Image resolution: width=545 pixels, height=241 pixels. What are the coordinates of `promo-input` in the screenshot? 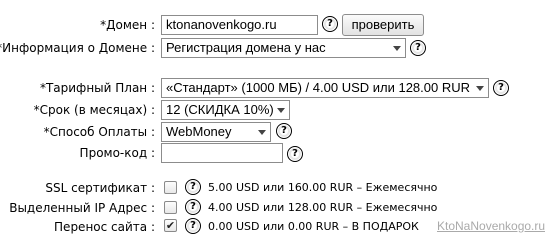 It's located at (222, 153).